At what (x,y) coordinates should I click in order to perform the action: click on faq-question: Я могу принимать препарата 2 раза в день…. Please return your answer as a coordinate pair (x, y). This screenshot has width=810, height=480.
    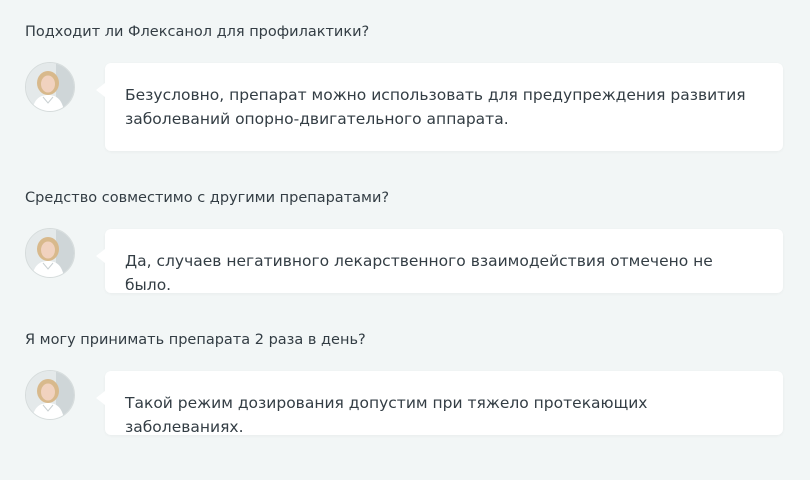
    Looking at the image, I should click on (195, 340).